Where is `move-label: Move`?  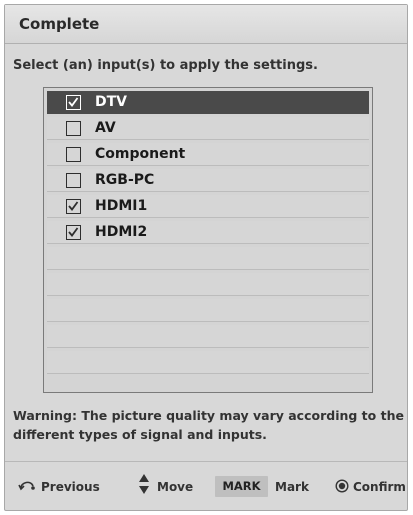 move-label: Move is located at coordinates (175, 487).